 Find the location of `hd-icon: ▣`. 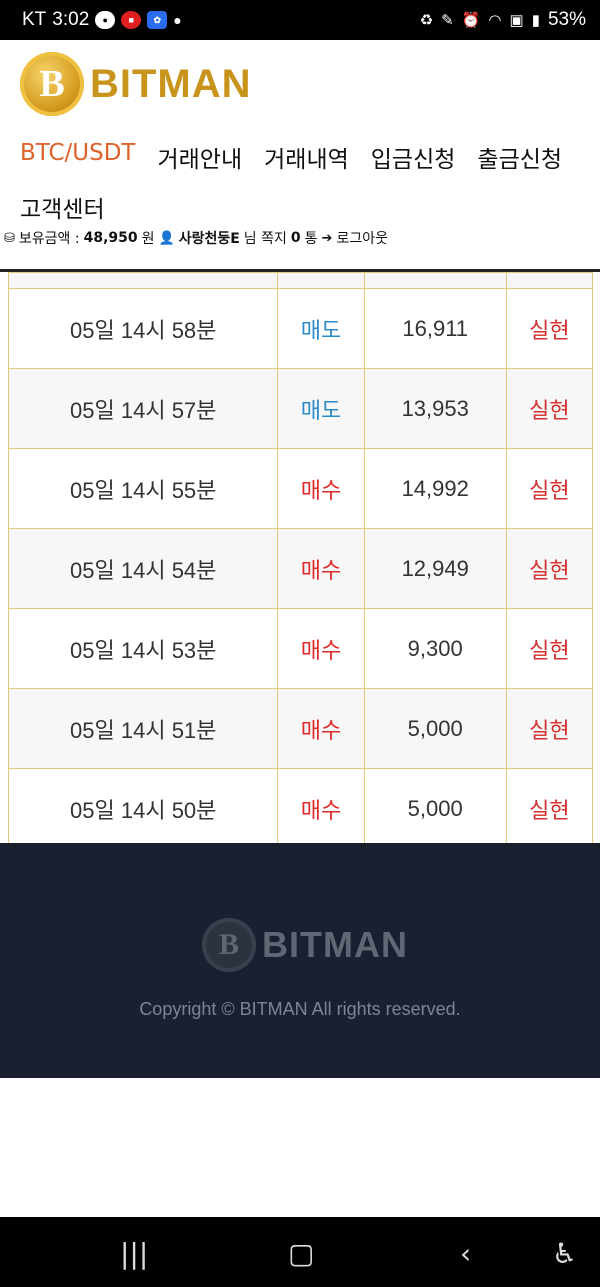

hd-icon: ▣ is located at coordinates (516, 20).